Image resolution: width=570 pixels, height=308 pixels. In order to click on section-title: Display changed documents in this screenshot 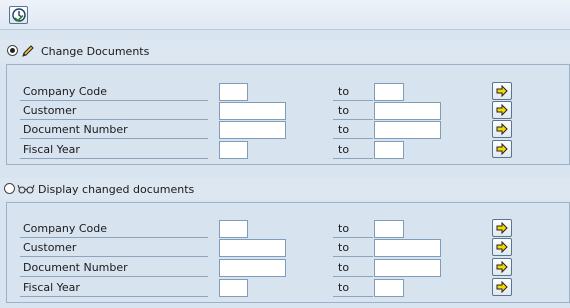, I will do `click(116, 189)`.